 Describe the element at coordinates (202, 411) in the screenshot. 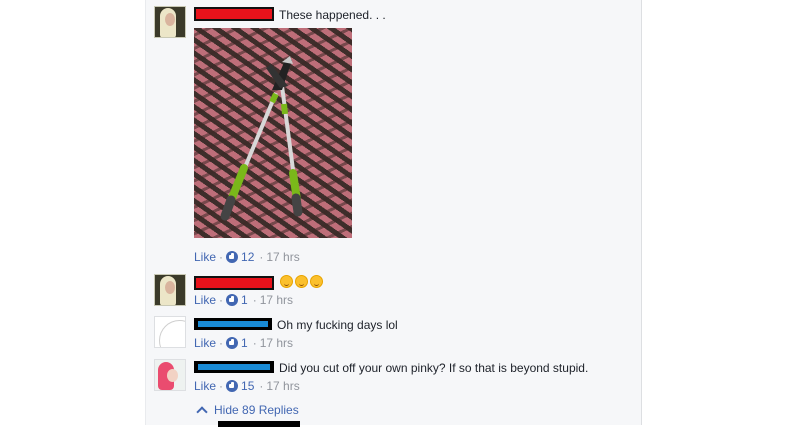

I see `chevron-up-icon` at that location.